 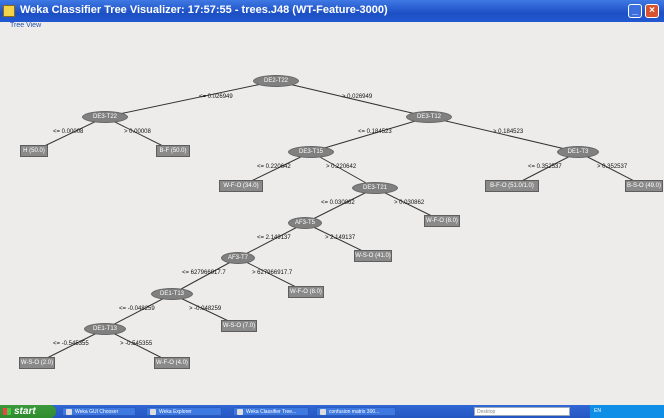 I want to click on system-tray: EN, so click(x=627, y=411).